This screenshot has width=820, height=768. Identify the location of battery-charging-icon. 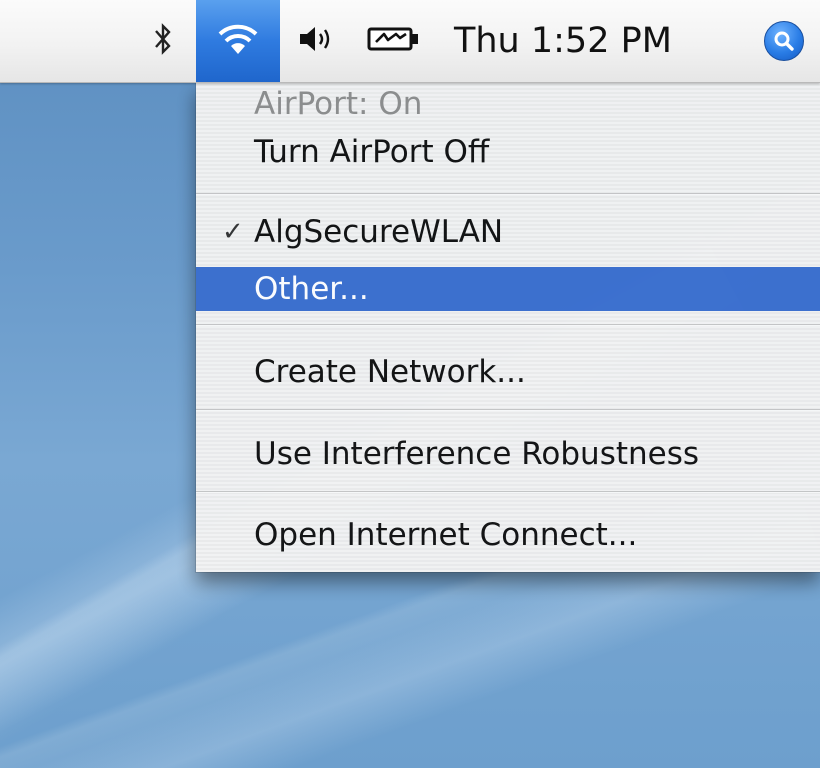
(395, 41).